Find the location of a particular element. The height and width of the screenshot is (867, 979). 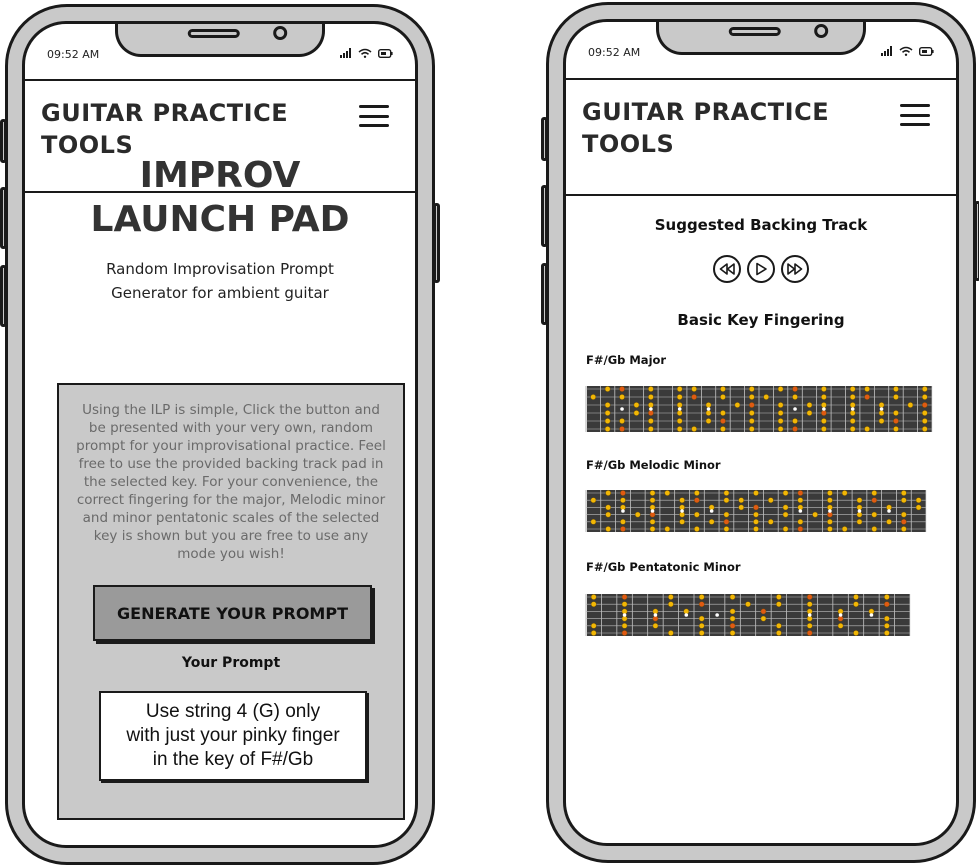

rewind-button is located at coordinates (727, 269).